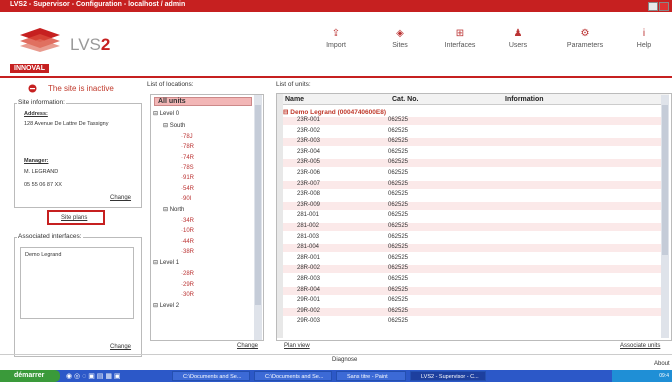 Image resolution: width=672 pixels, height=382 pixels. I want to click on taskbar-item-paint: Sans titre - Paint, so click(371, 376).